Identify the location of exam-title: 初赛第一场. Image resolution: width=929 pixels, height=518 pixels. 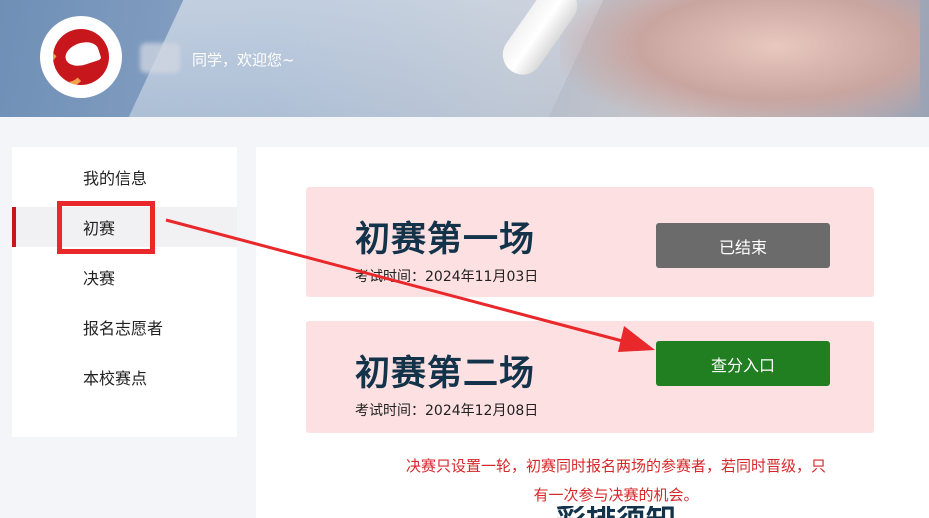
(445, 240).